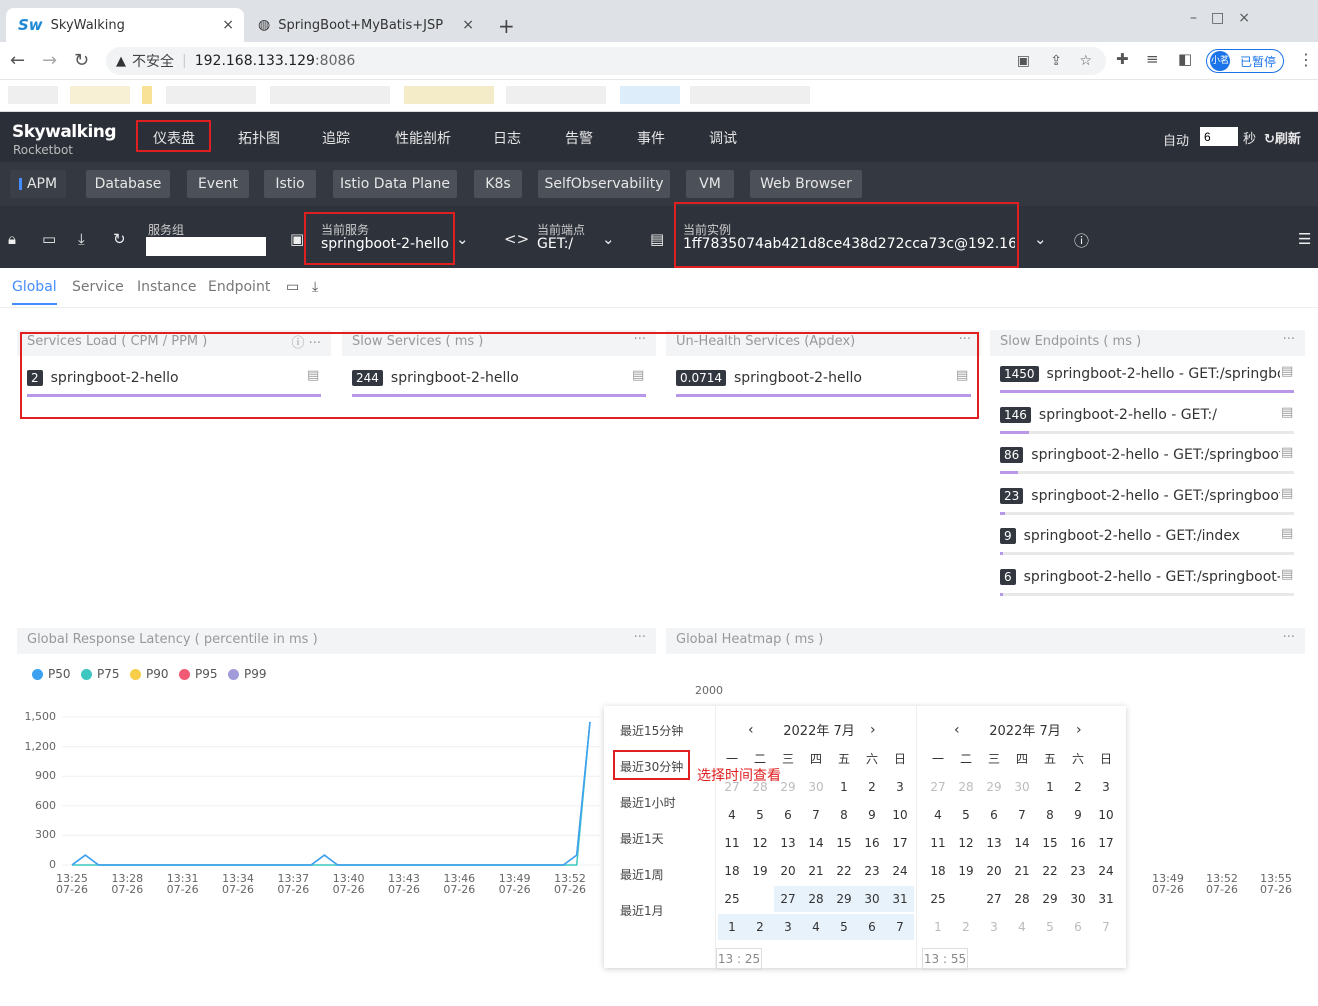 This screenshot has height=1006, width=1318. I want to click on share-icon: ⇪, so click(1056, 61).